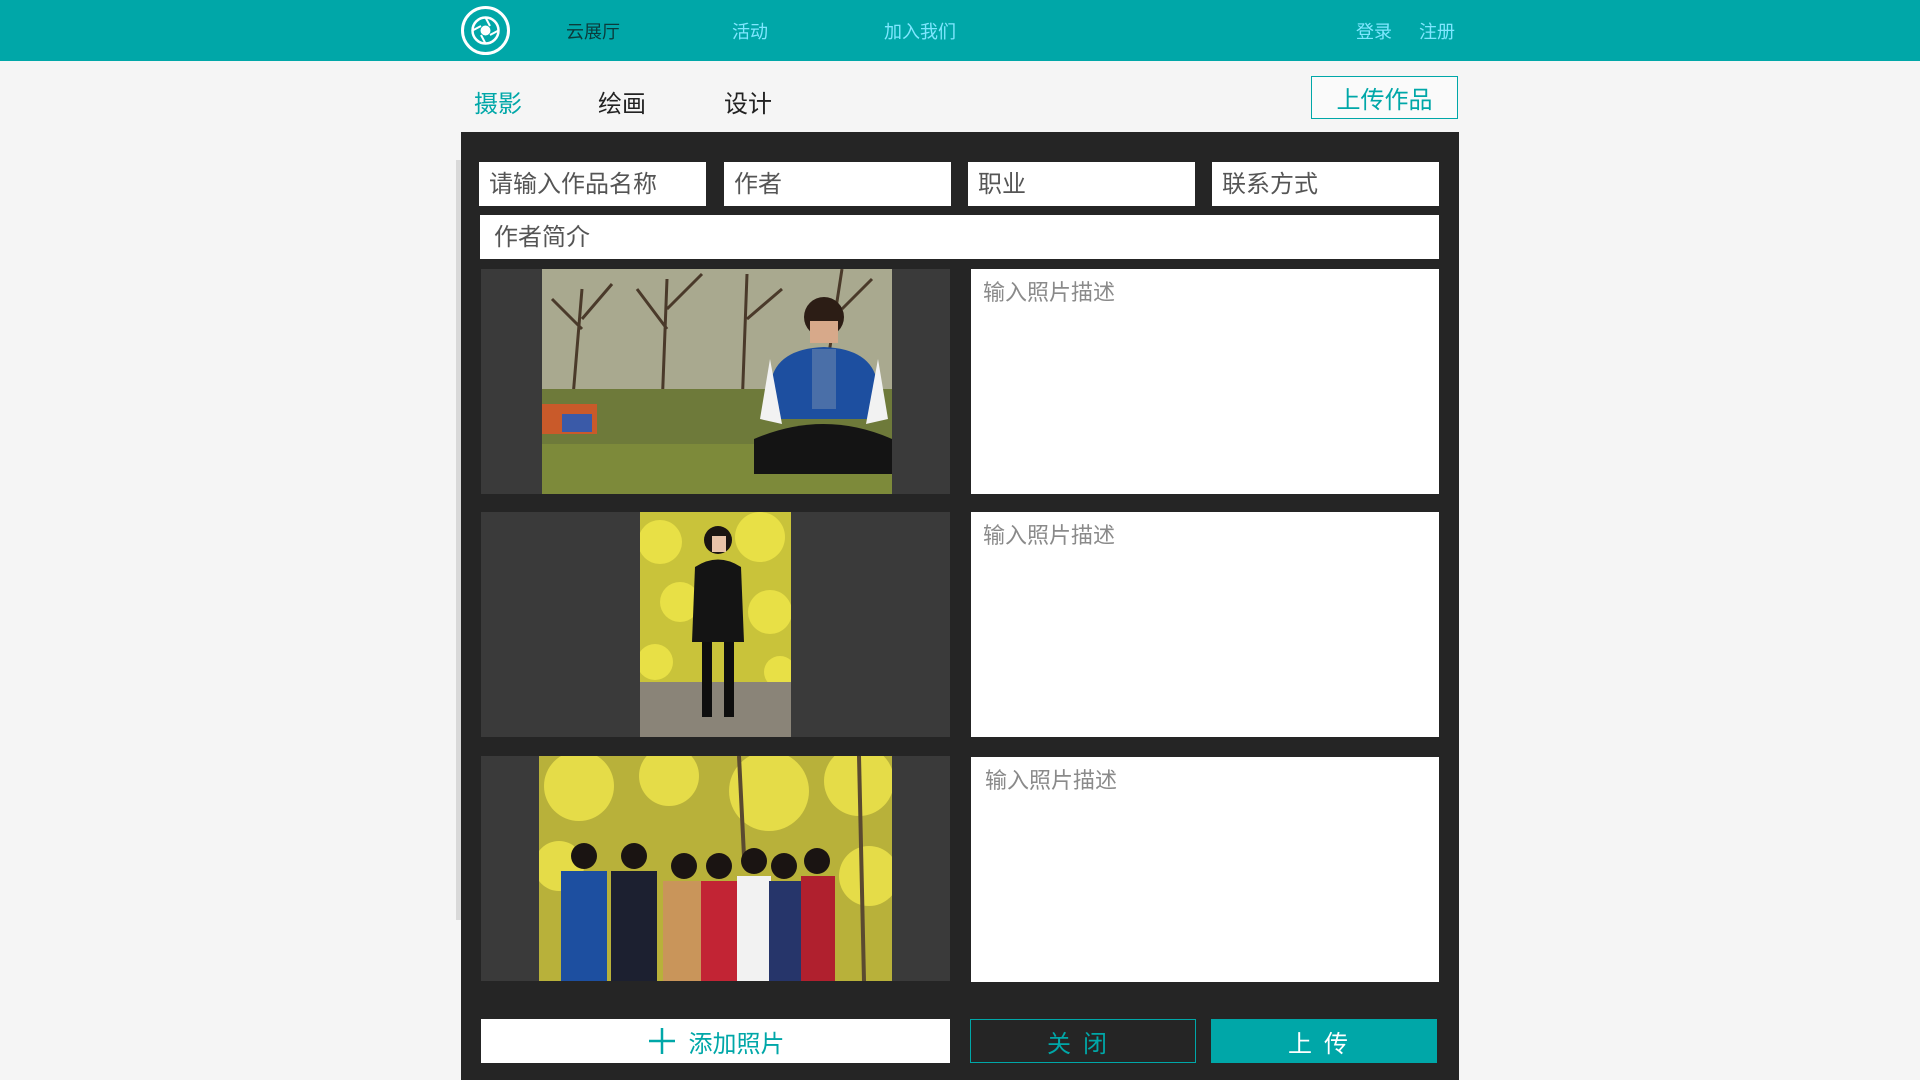 The image size is (1920, 1080). What do you see at coordinates (750, 31) in the screenshot?
I see `nav-link-events: 活动` at bounding box center [750, 31].